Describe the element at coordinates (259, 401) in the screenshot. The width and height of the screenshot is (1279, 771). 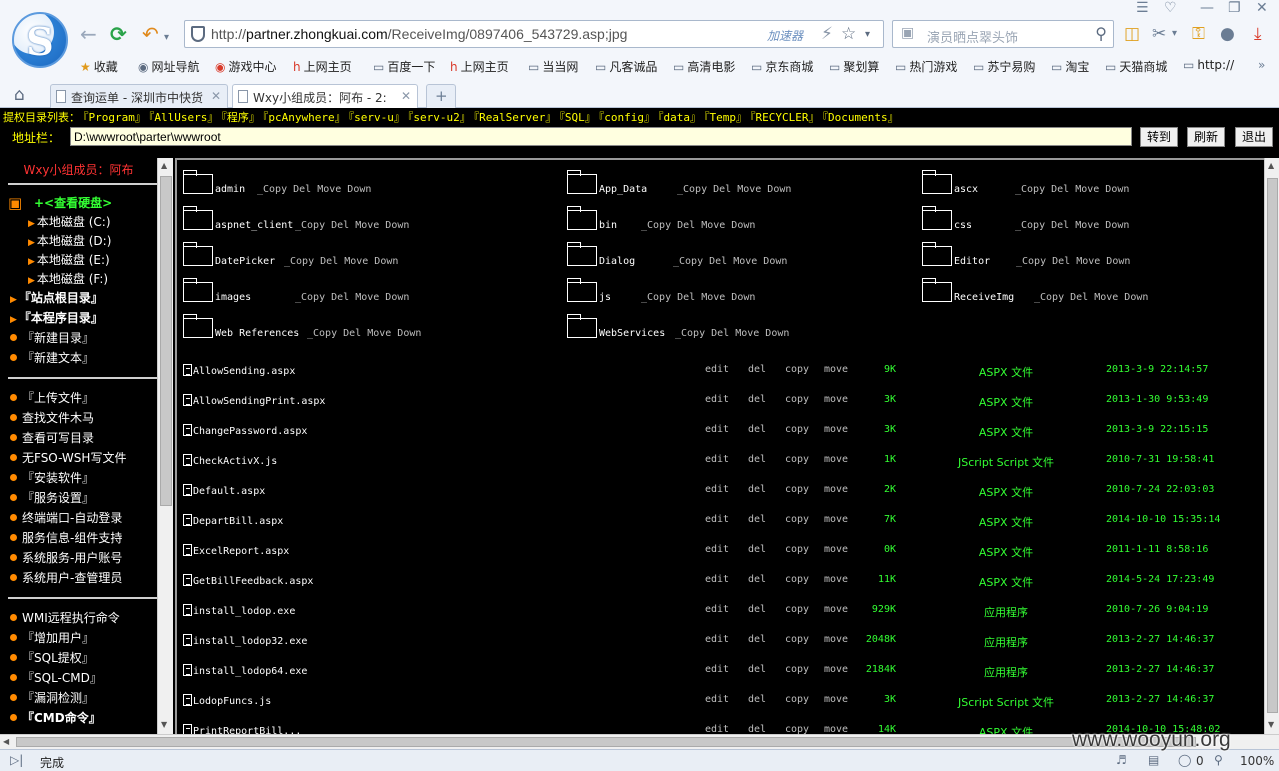
I see `file-name: AllowSendingPrint.aspx` at that location.